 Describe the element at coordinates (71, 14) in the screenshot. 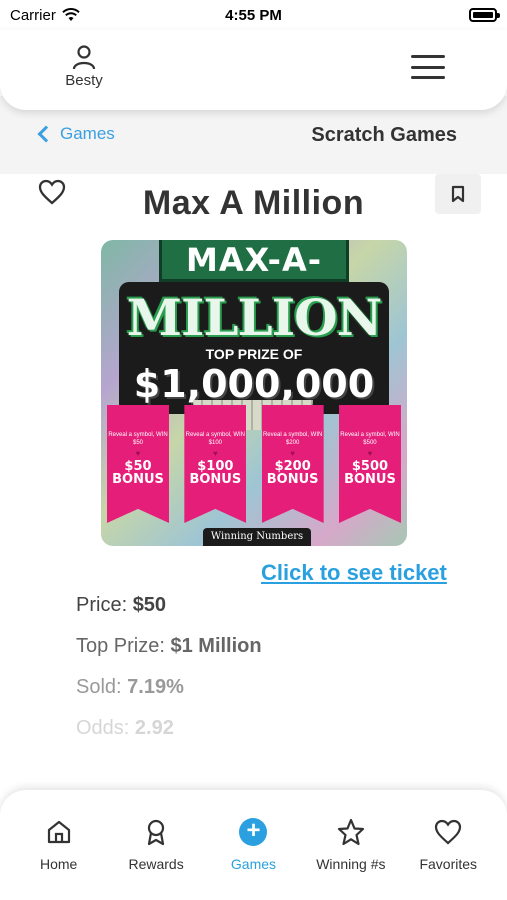

I see `wifi-icon` at that location.